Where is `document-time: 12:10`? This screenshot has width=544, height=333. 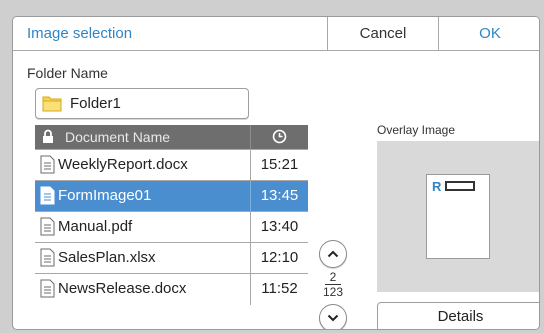
document-time: 12:10 is located at coordinates (279, 257).